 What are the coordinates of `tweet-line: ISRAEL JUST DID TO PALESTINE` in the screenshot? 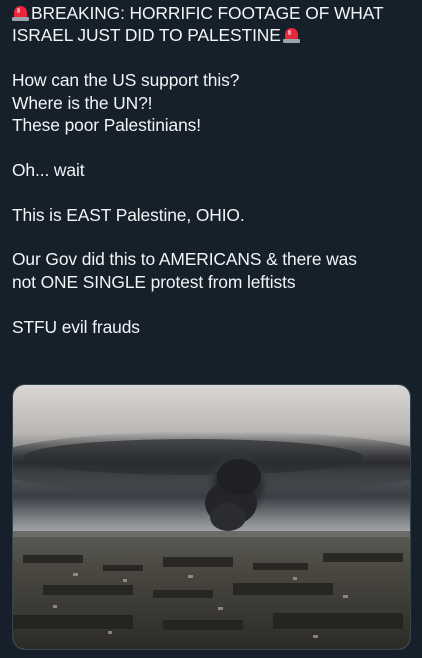 It's located at (211, 35).